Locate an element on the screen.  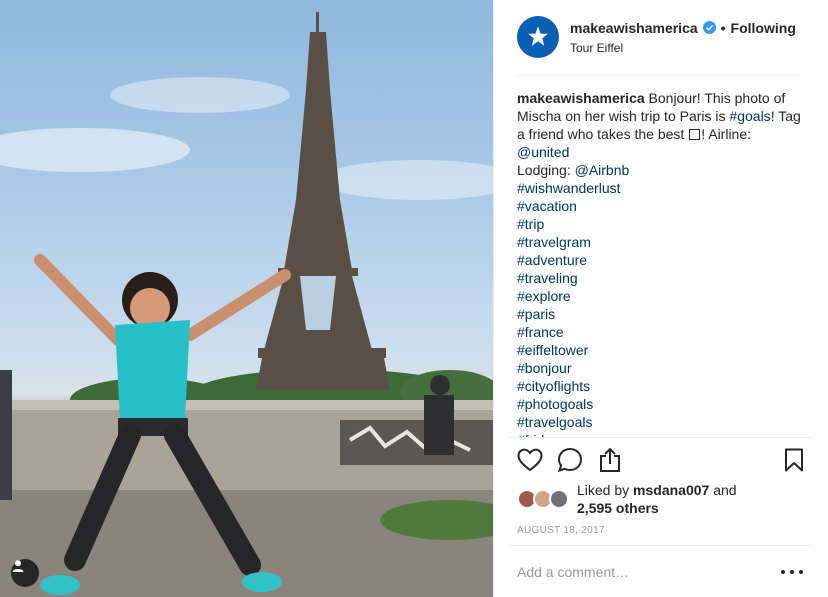
post-date: AUGUST 18, 2017 is located at coordinates (561, 530).